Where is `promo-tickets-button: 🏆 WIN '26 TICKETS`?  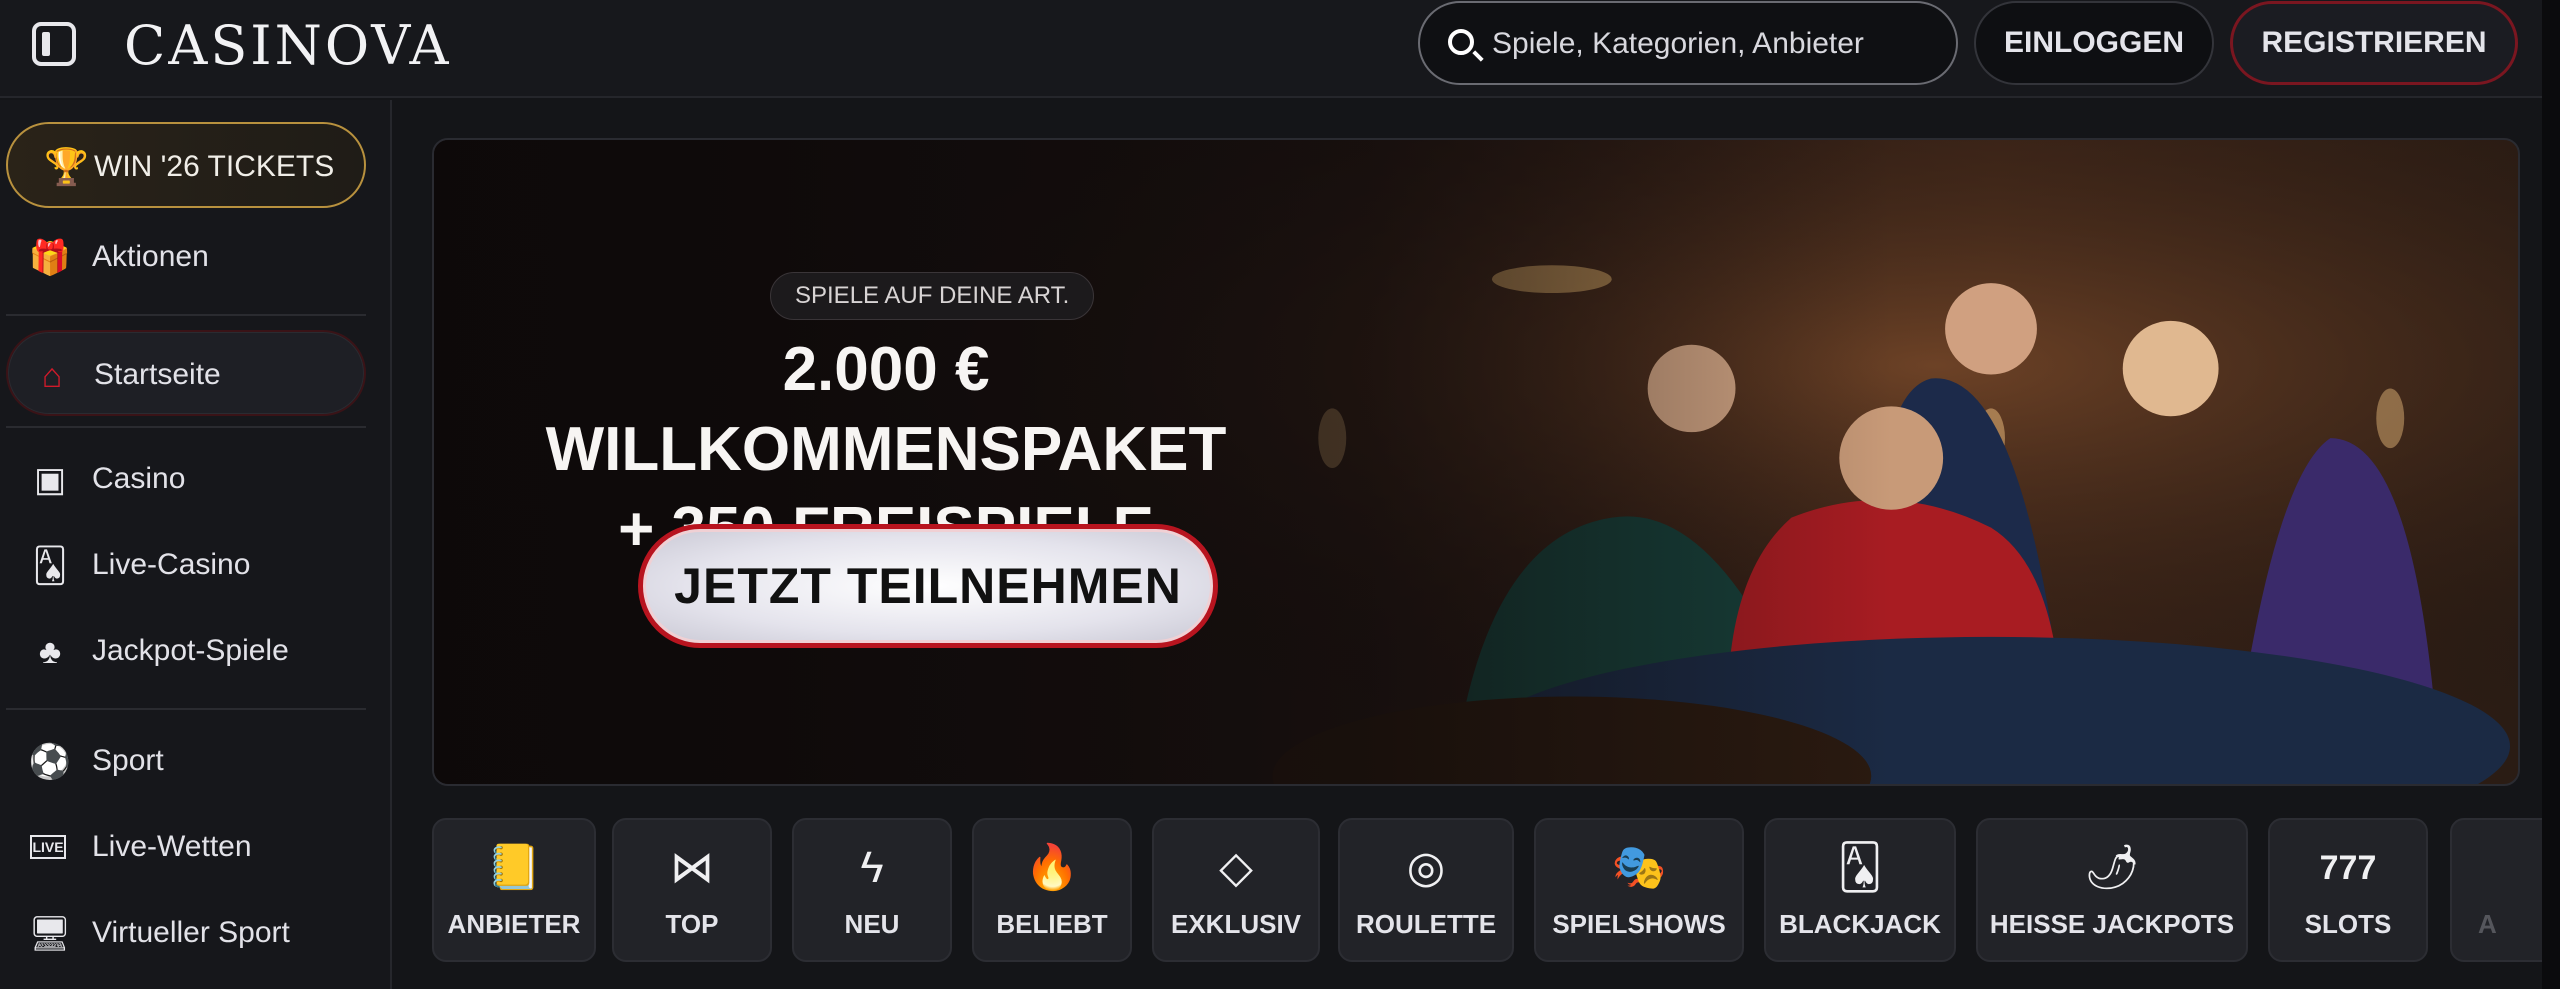
promo-tickets-button: 🏆 WIN '26 TICKETS is located at coordinates (186, 165).